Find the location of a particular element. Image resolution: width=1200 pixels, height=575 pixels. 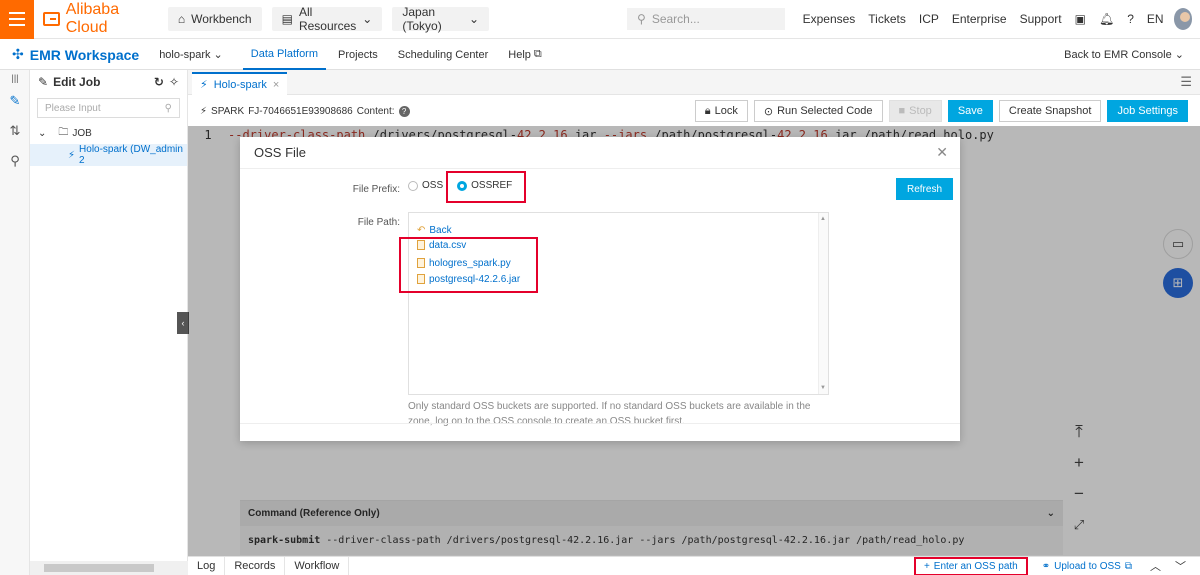

tickets-link: Tickets is located at coordinates (887, 19).